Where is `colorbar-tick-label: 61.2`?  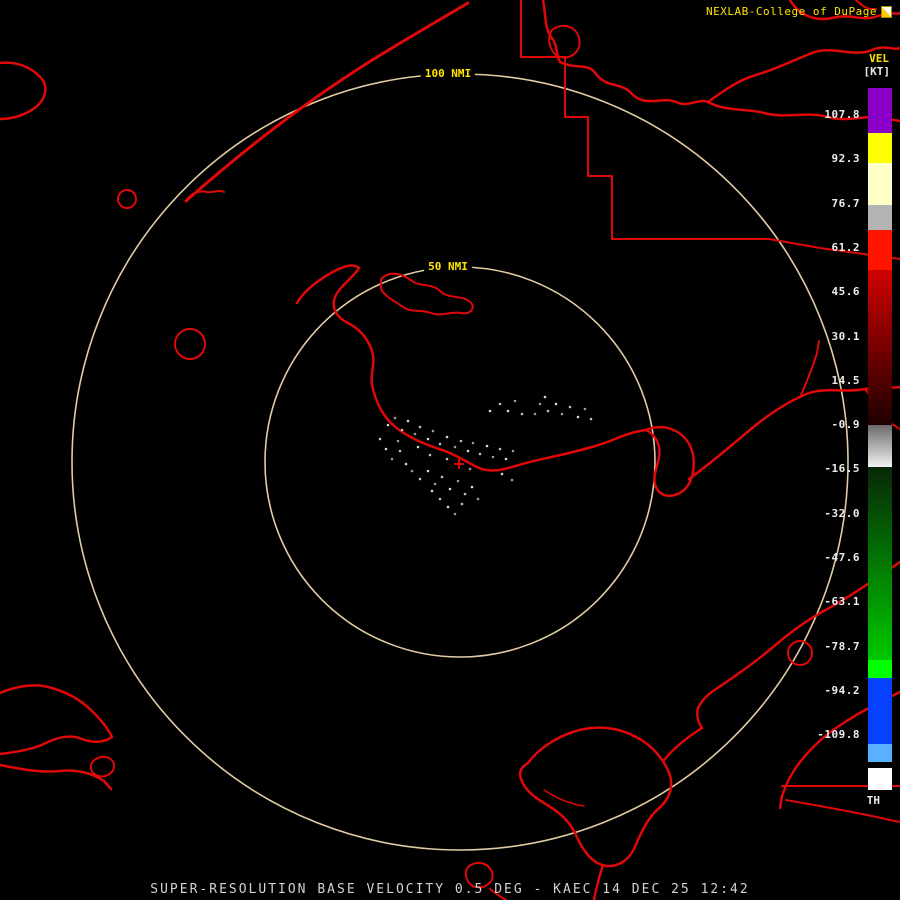 colorbar-tick-label: 61.2 is located at coordinates (845, 247).